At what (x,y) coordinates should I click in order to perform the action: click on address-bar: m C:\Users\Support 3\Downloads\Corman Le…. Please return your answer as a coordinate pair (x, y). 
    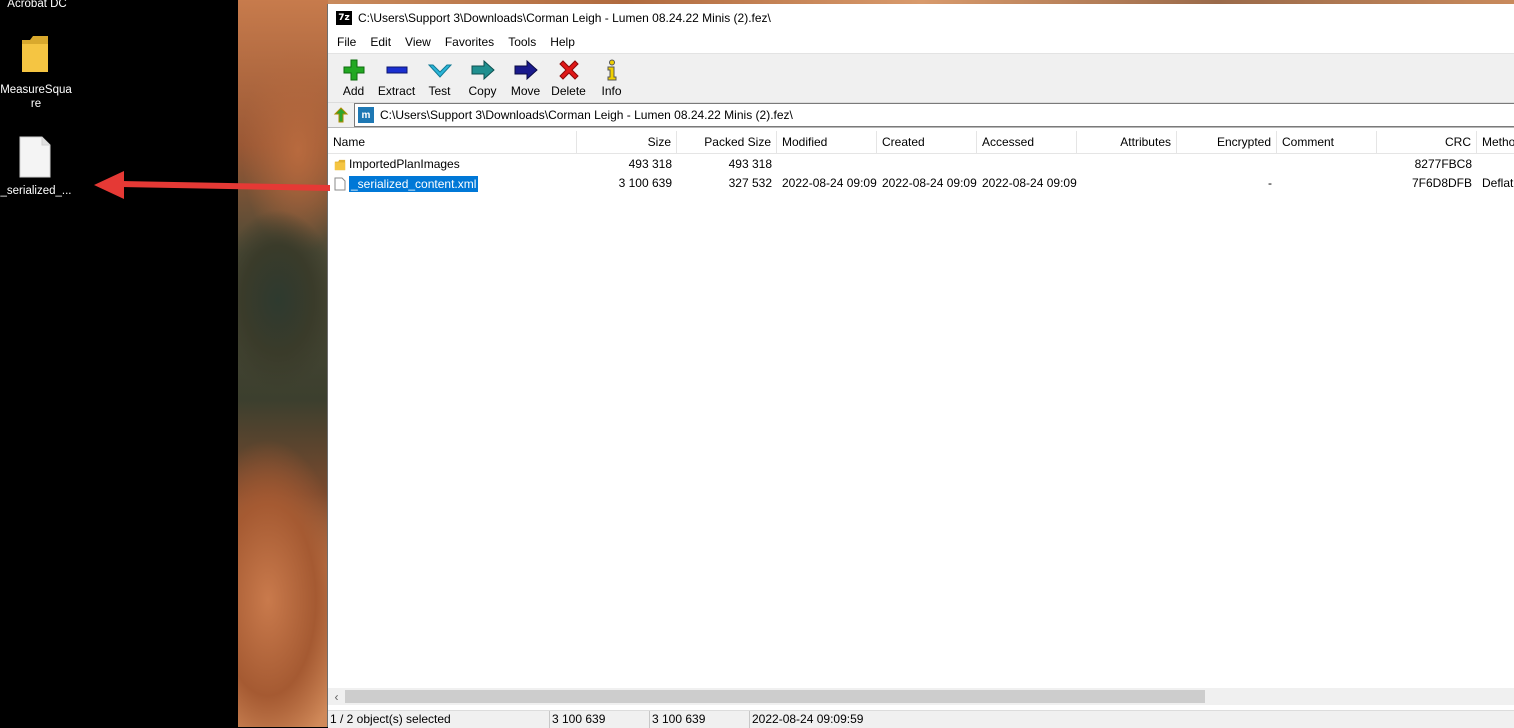
    Looking at the image, I should click on (921, 115).